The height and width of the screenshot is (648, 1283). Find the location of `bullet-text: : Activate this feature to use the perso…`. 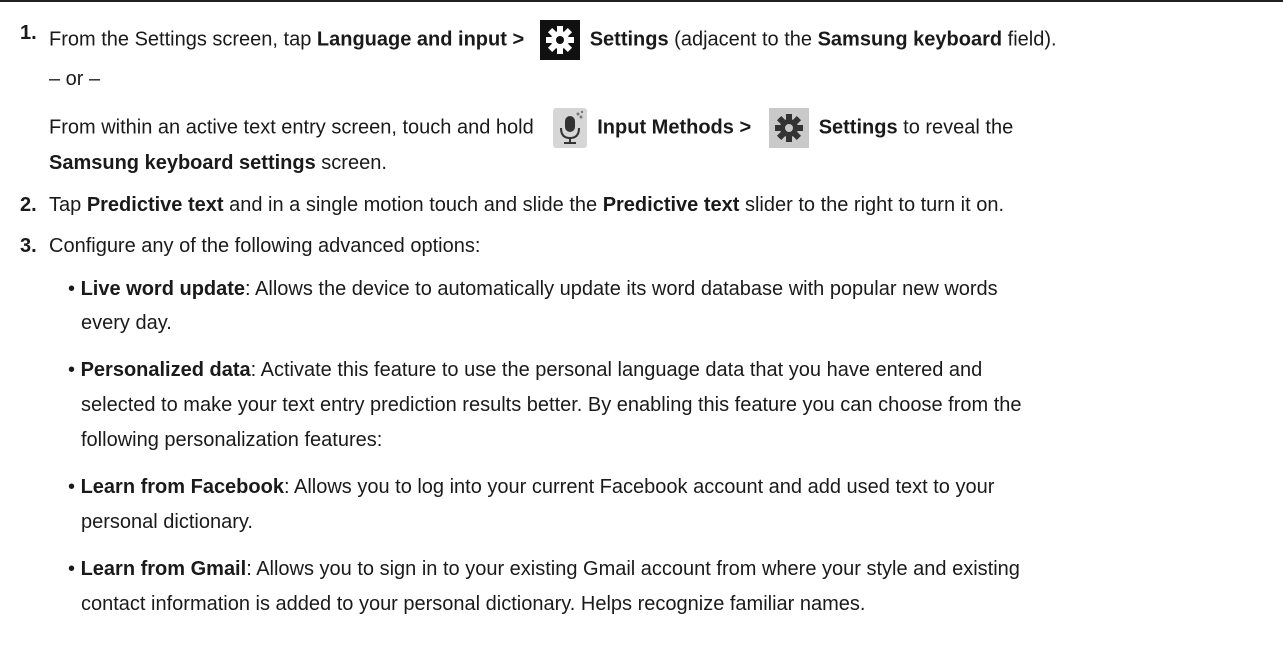

bullet-text: : Activate this feature to use the perso… is located at coordinates (616, 370).